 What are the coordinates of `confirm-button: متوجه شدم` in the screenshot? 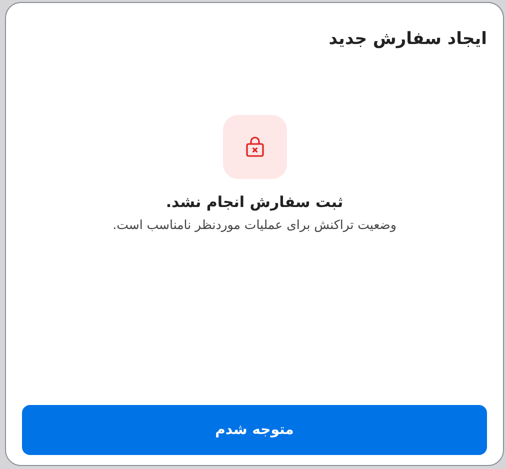 It's located at (254, 430).